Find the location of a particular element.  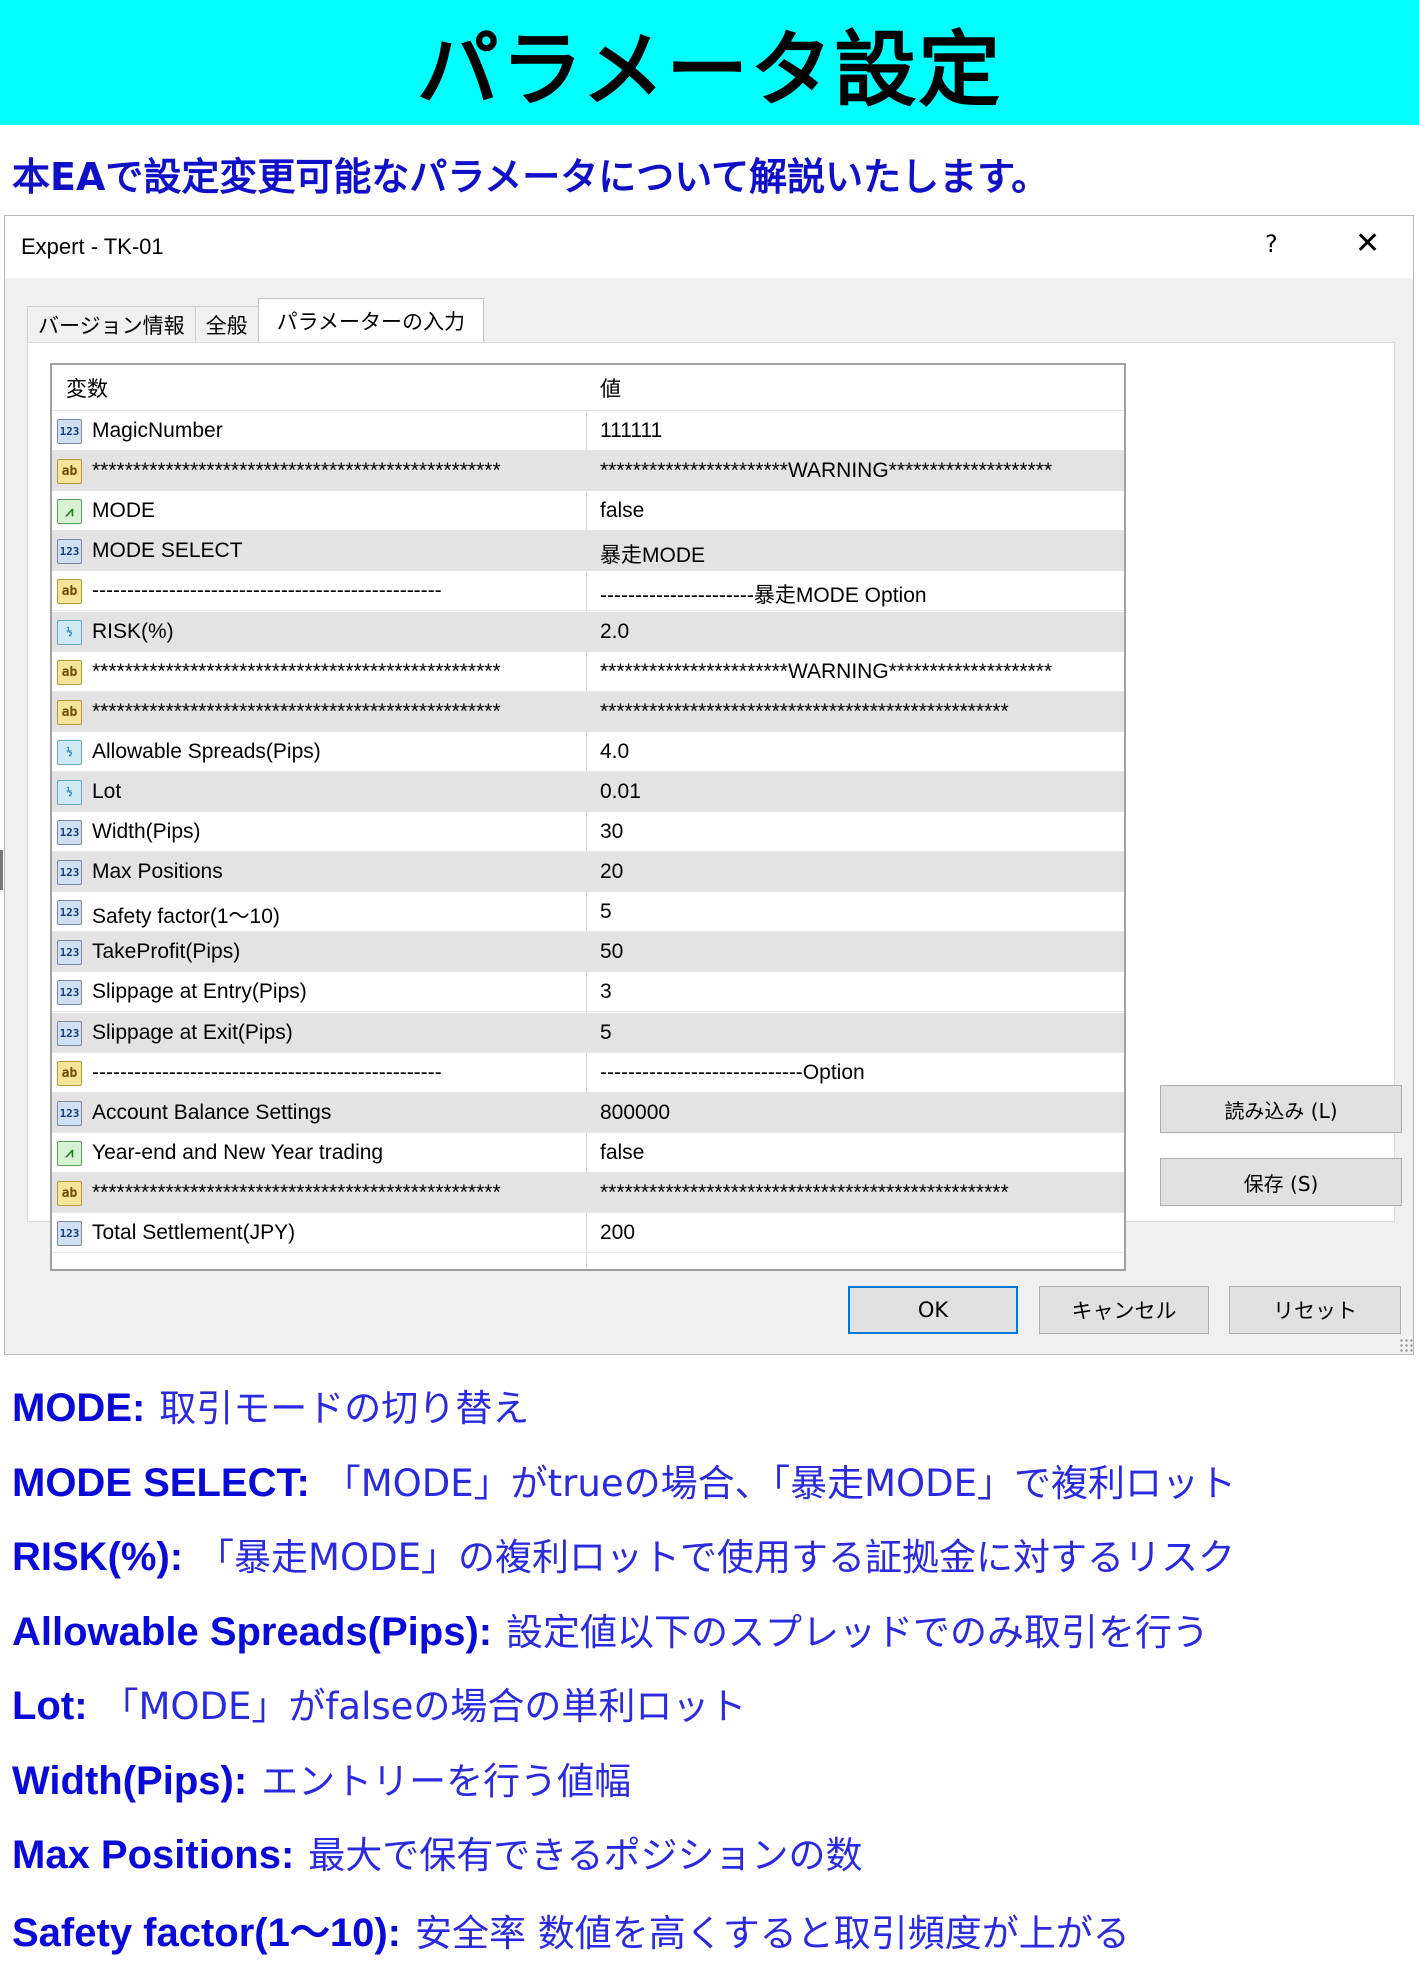

parameter-row: 123 Account Balance Settings 800000 is located at coordinates (588, 1112).